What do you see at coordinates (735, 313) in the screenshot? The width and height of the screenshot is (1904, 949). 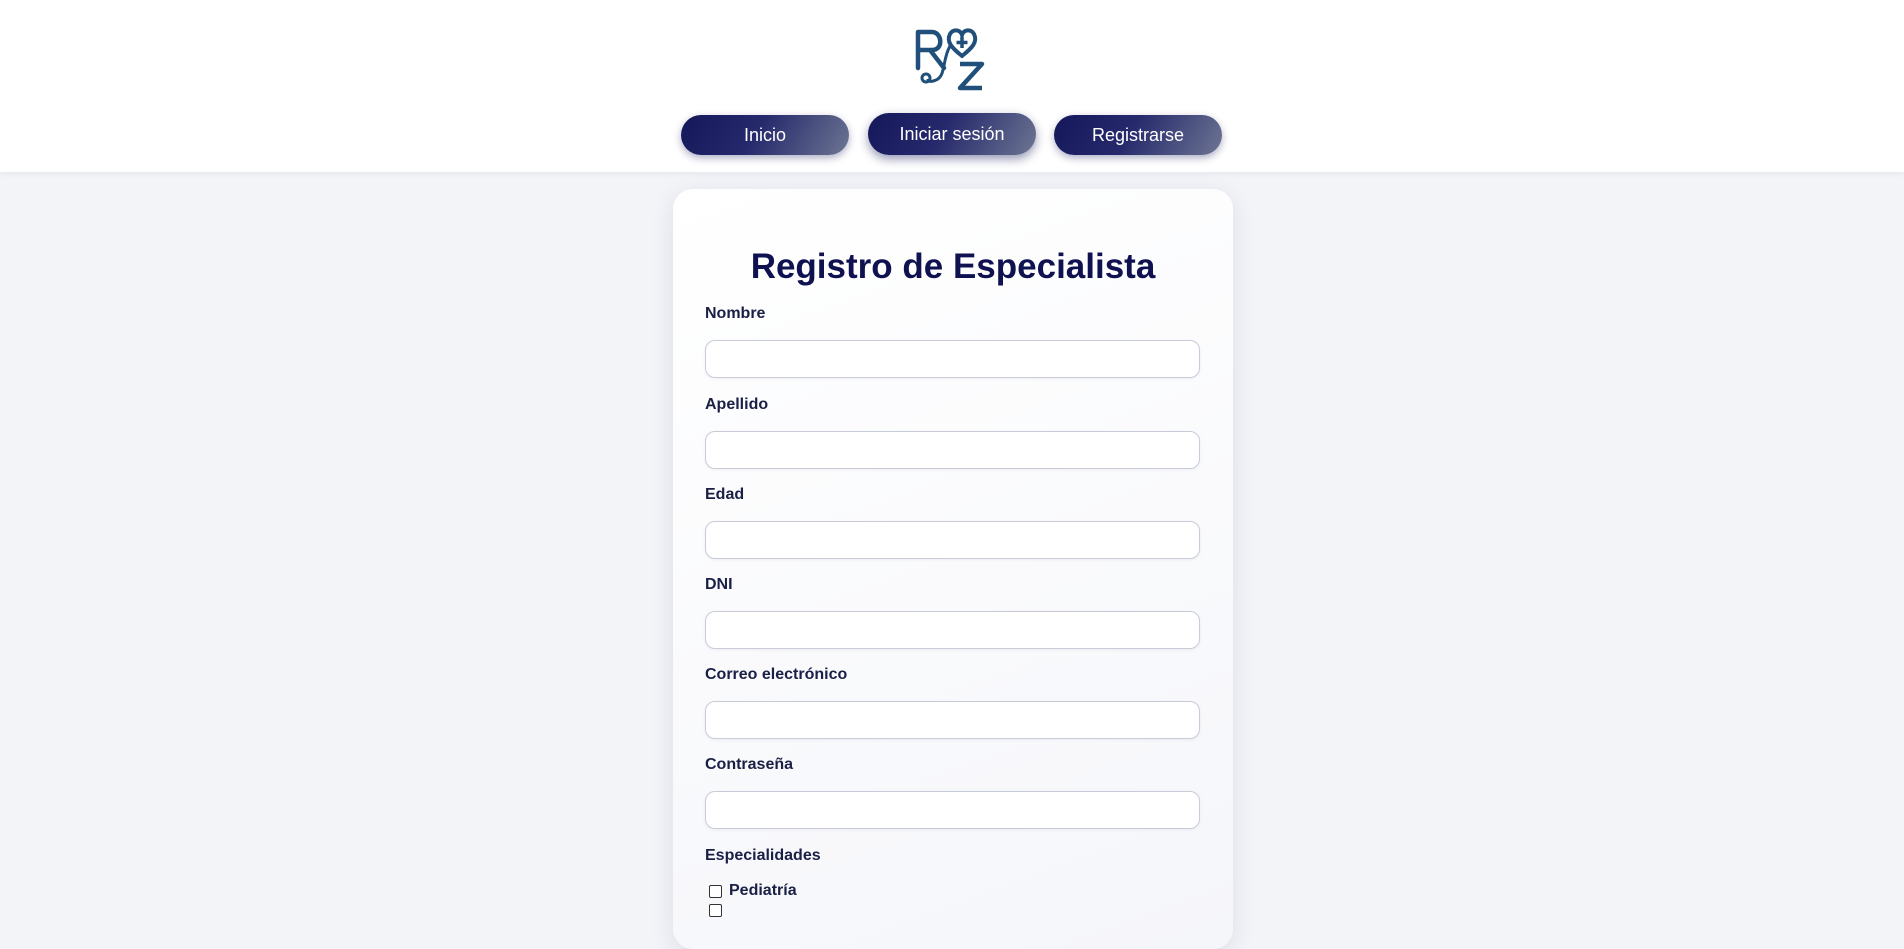 I see `nombre-label: Nombre` at bounding box center [735, 313].